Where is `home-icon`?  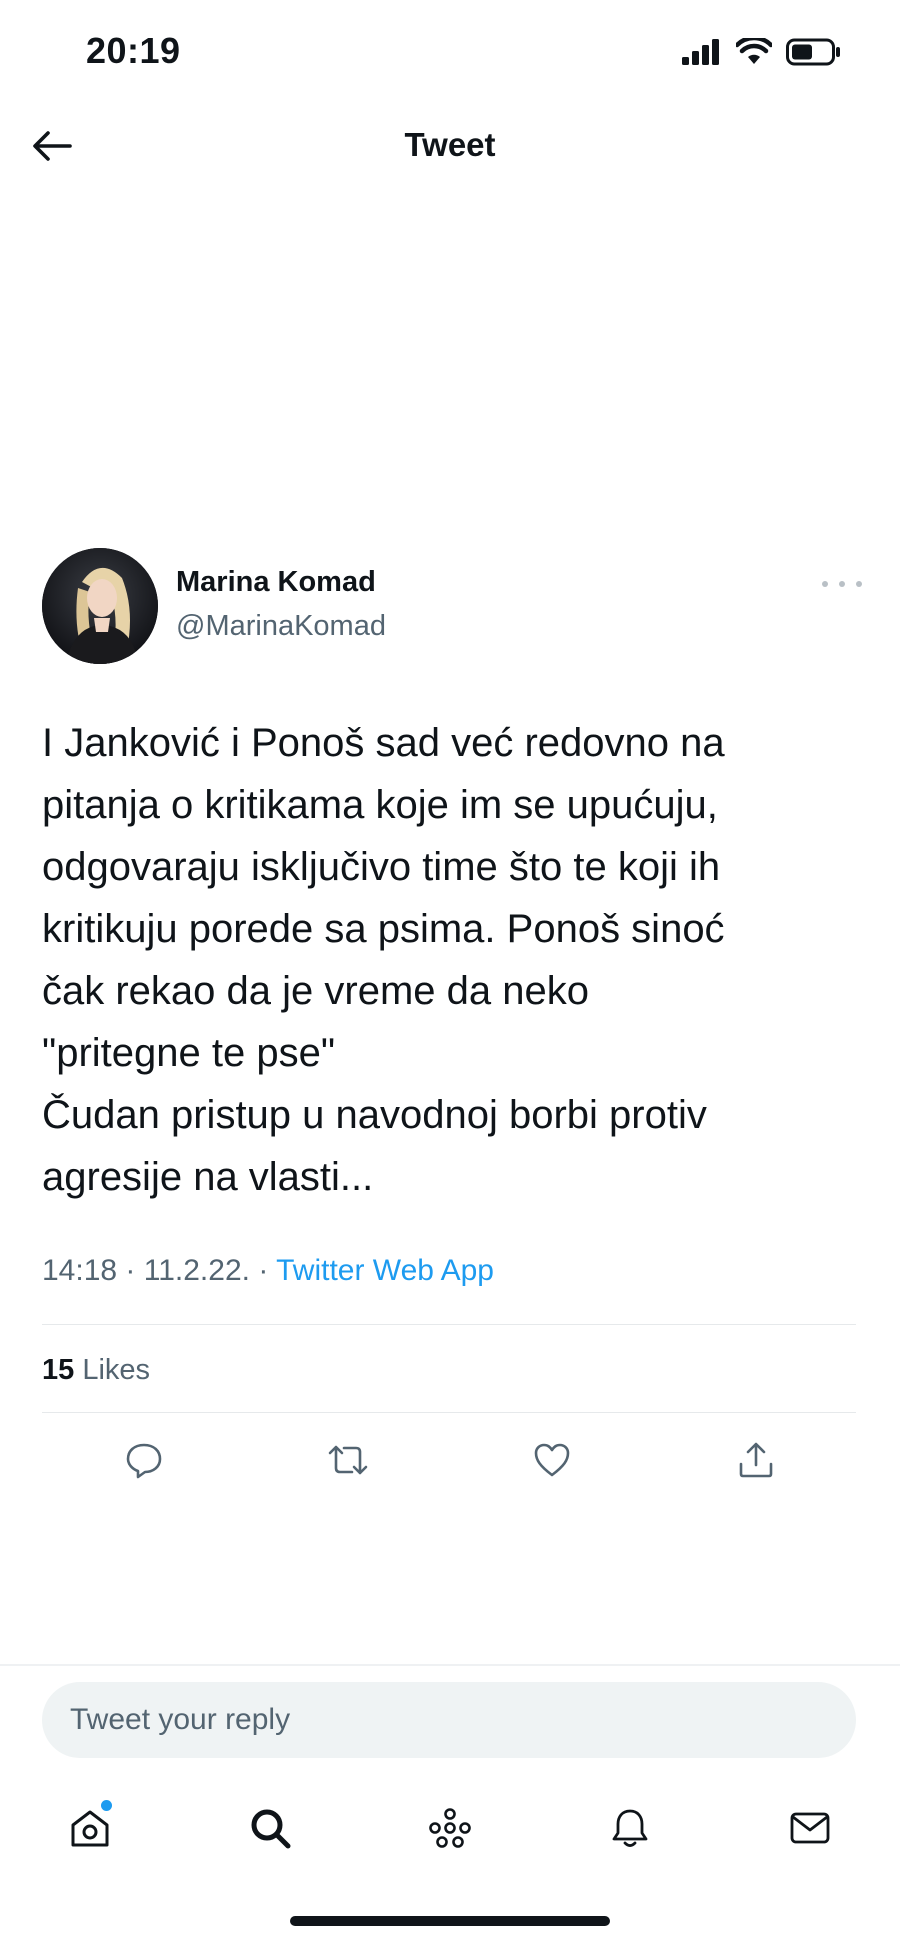
home-icon is located at coordinates (90, 1828).